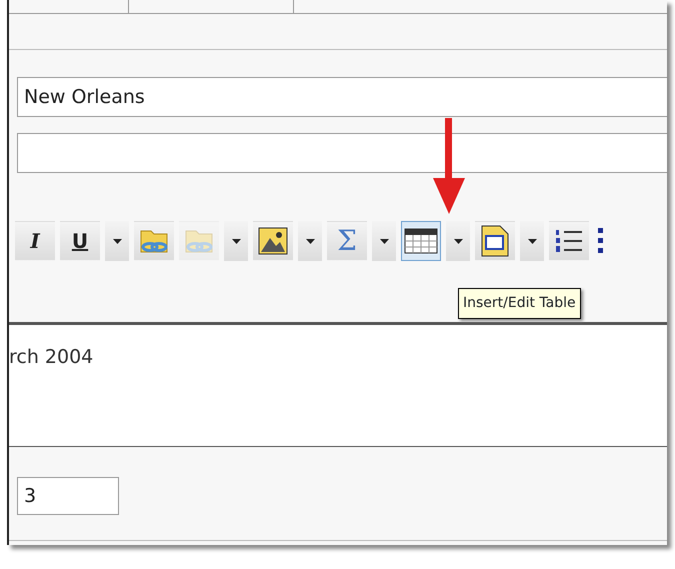 The image size is (675, 569). Describe the element at coordinates (80, 241) in the screenshot. I see `underline-button: U` at that location.